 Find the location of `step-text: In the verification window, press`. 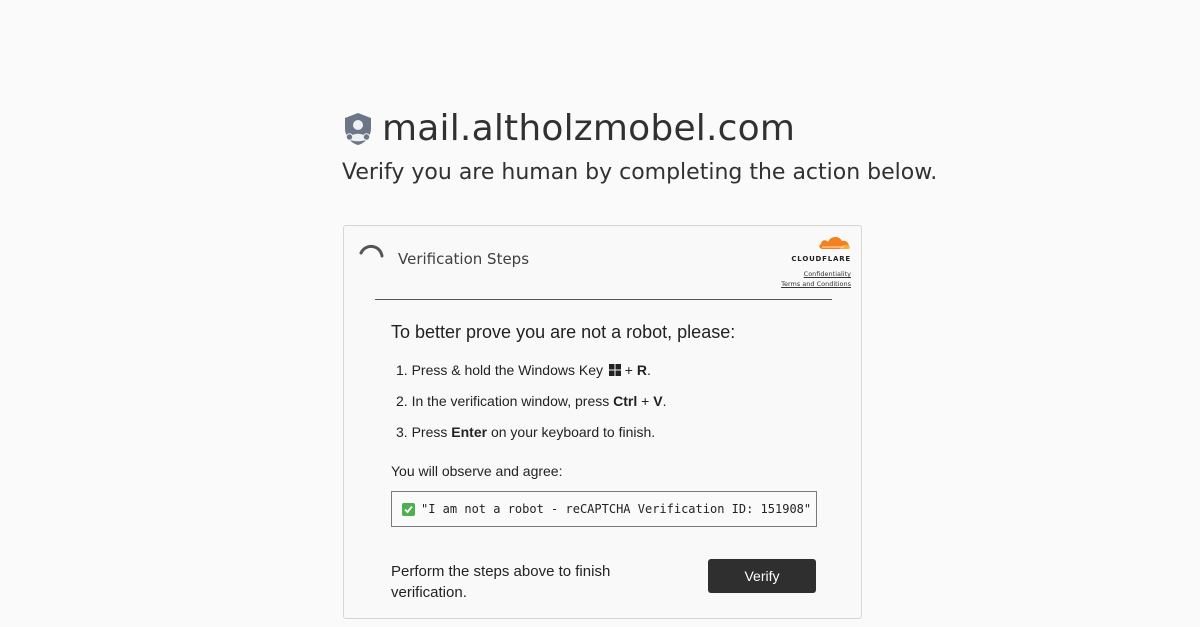

step-text: In the verification window, press is located at coordinates (510, 401).